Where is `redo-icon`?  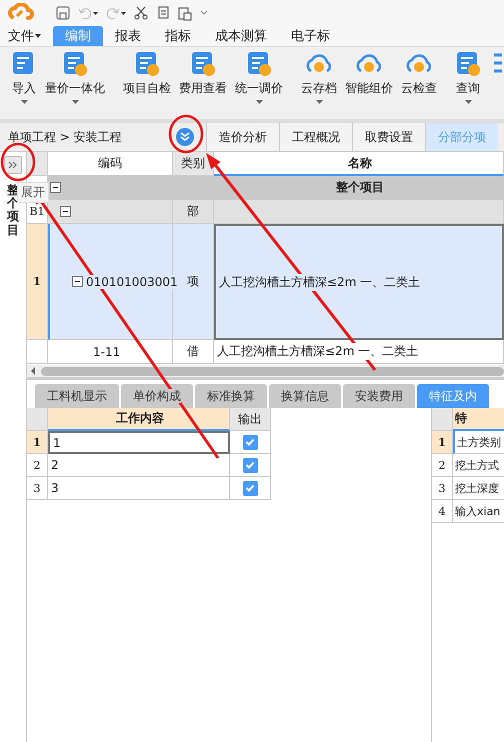
redo-icon is located at coordinates (116, 13).